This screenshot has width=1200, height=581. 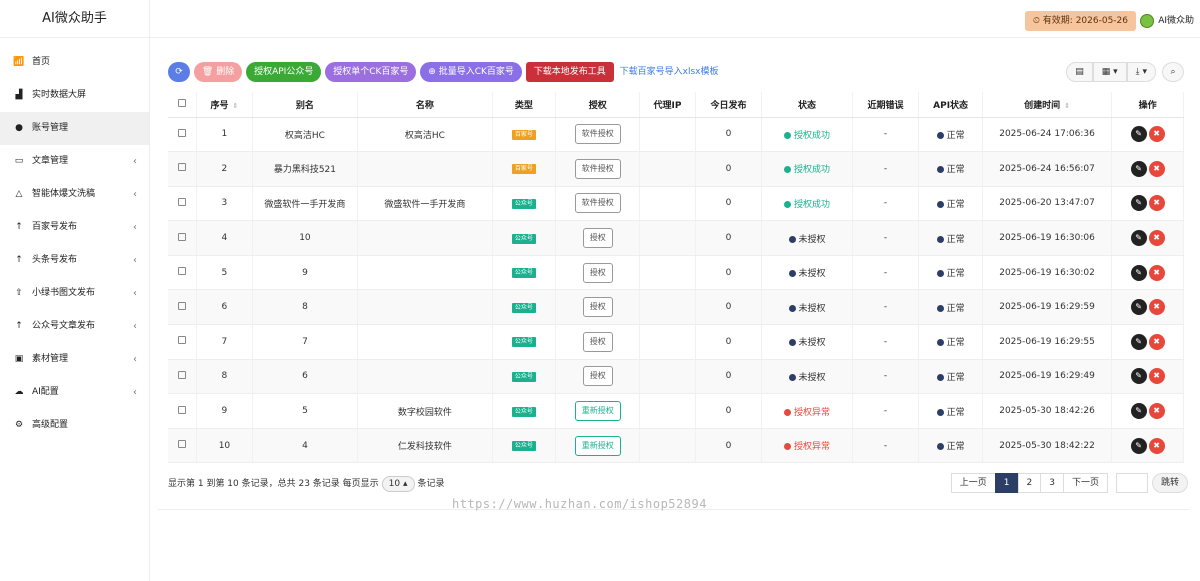 What do you see at coordinates (273, 484) in the screenshot?
I see `records-summary: 显示第 1 到第 10 条记录，总共 23 条记录 每页显示` at bounding box center [273, 484].